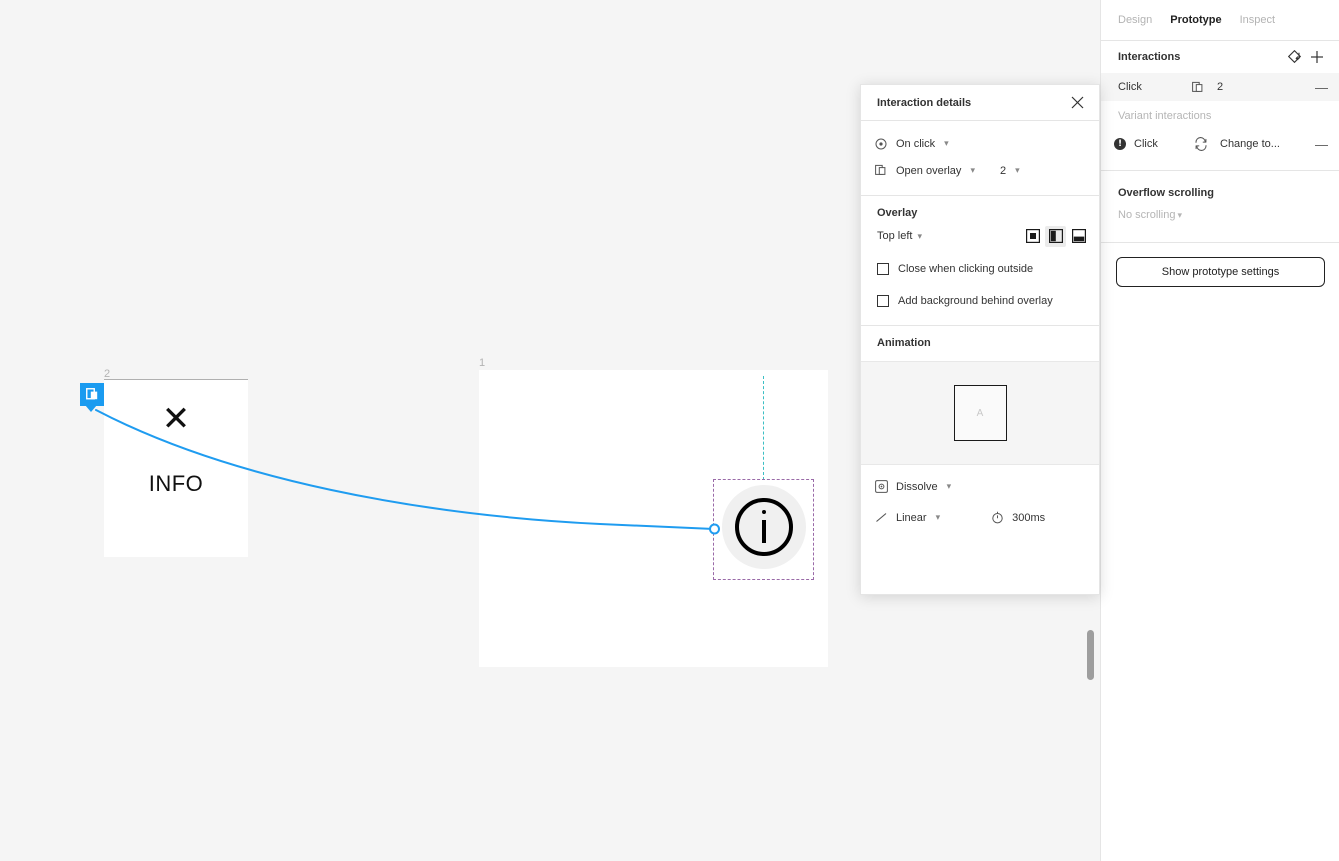  I want to click on plus-icon-glyph, so click(1317, 57).